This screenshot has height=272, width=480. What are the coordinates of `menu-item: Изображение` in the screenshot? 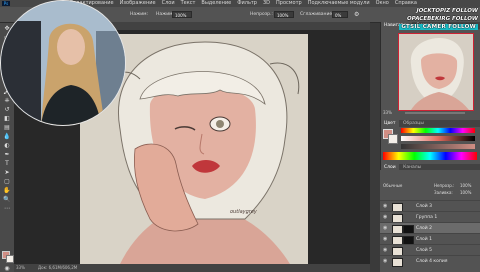 It's located at (138, 3).